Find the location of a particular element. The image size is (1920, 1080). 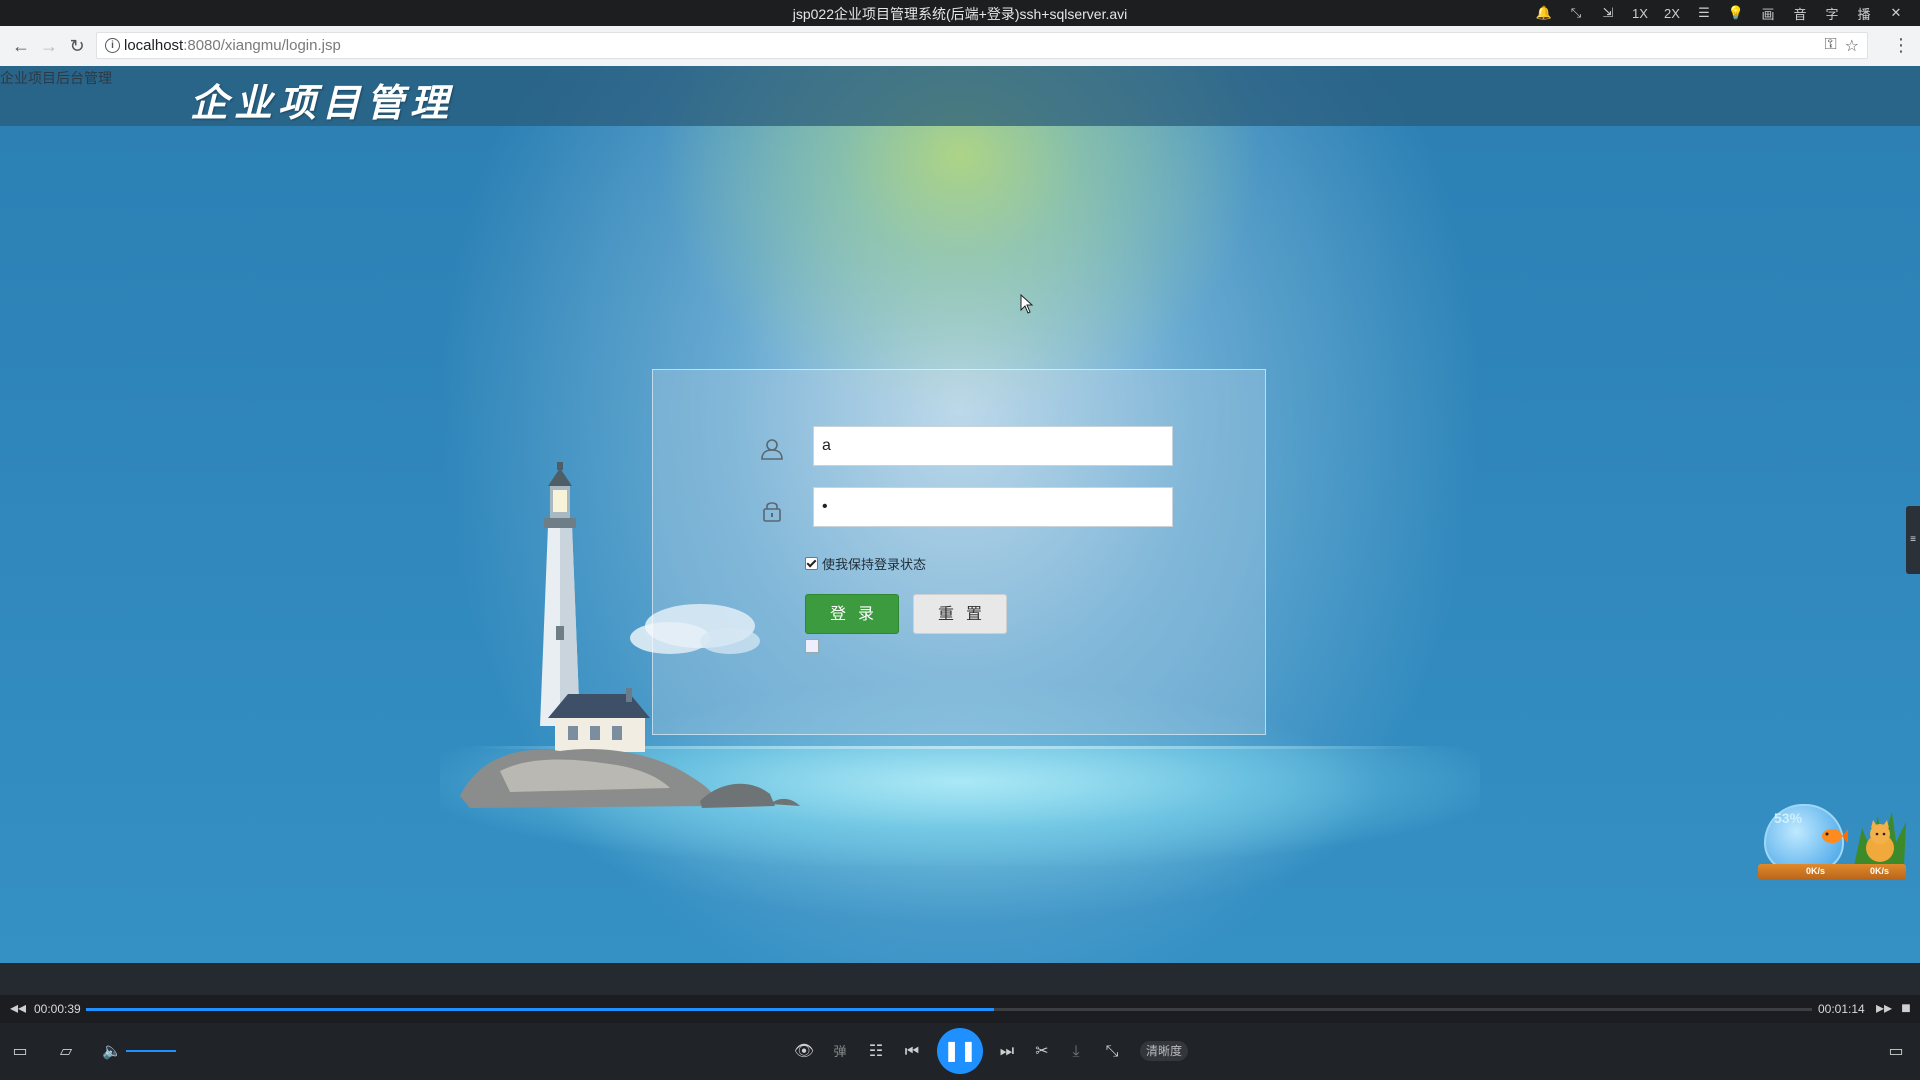

browser-menu-icon: ⋮ is located at coordinates (1901, 45).